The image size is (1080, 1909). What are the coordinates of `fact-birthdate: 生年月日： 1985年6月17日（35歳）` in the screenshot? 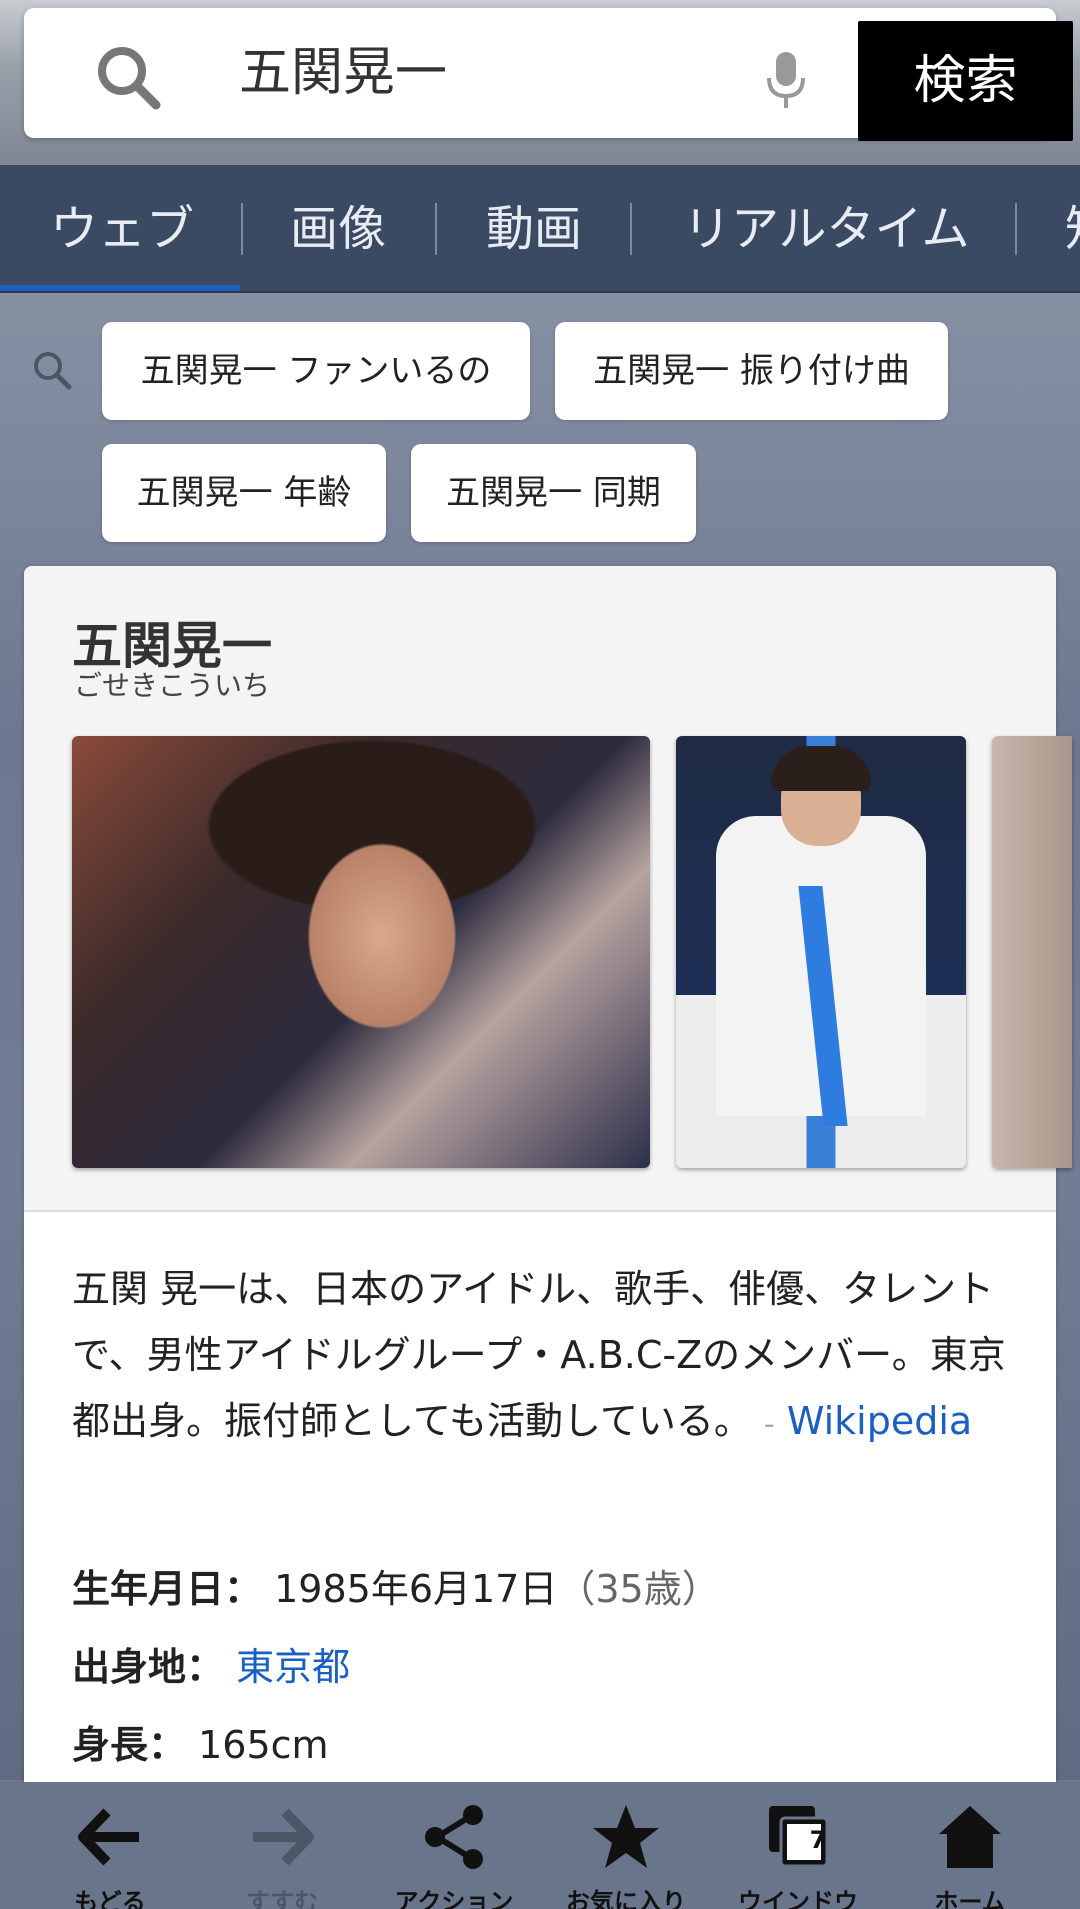 It's located at (396, 1585).